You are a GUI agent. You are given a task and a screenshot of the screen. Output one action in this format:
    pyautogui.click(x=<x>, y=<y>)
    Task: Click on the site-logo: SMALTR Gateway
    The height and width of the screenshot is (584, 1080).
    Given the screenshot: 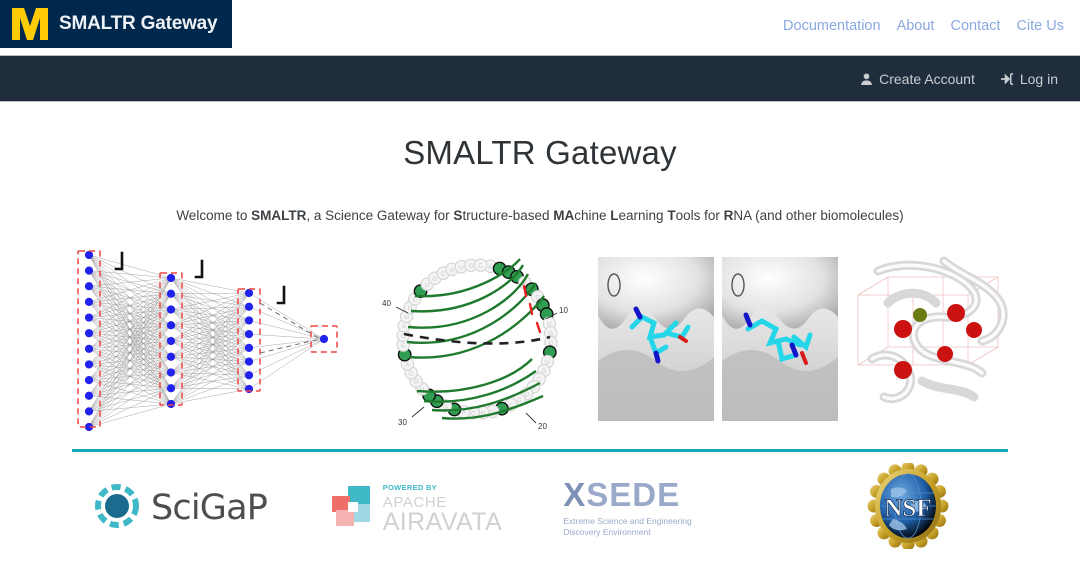 What is the action you would take?
    pyautogui.click(x=116, y=24)
    